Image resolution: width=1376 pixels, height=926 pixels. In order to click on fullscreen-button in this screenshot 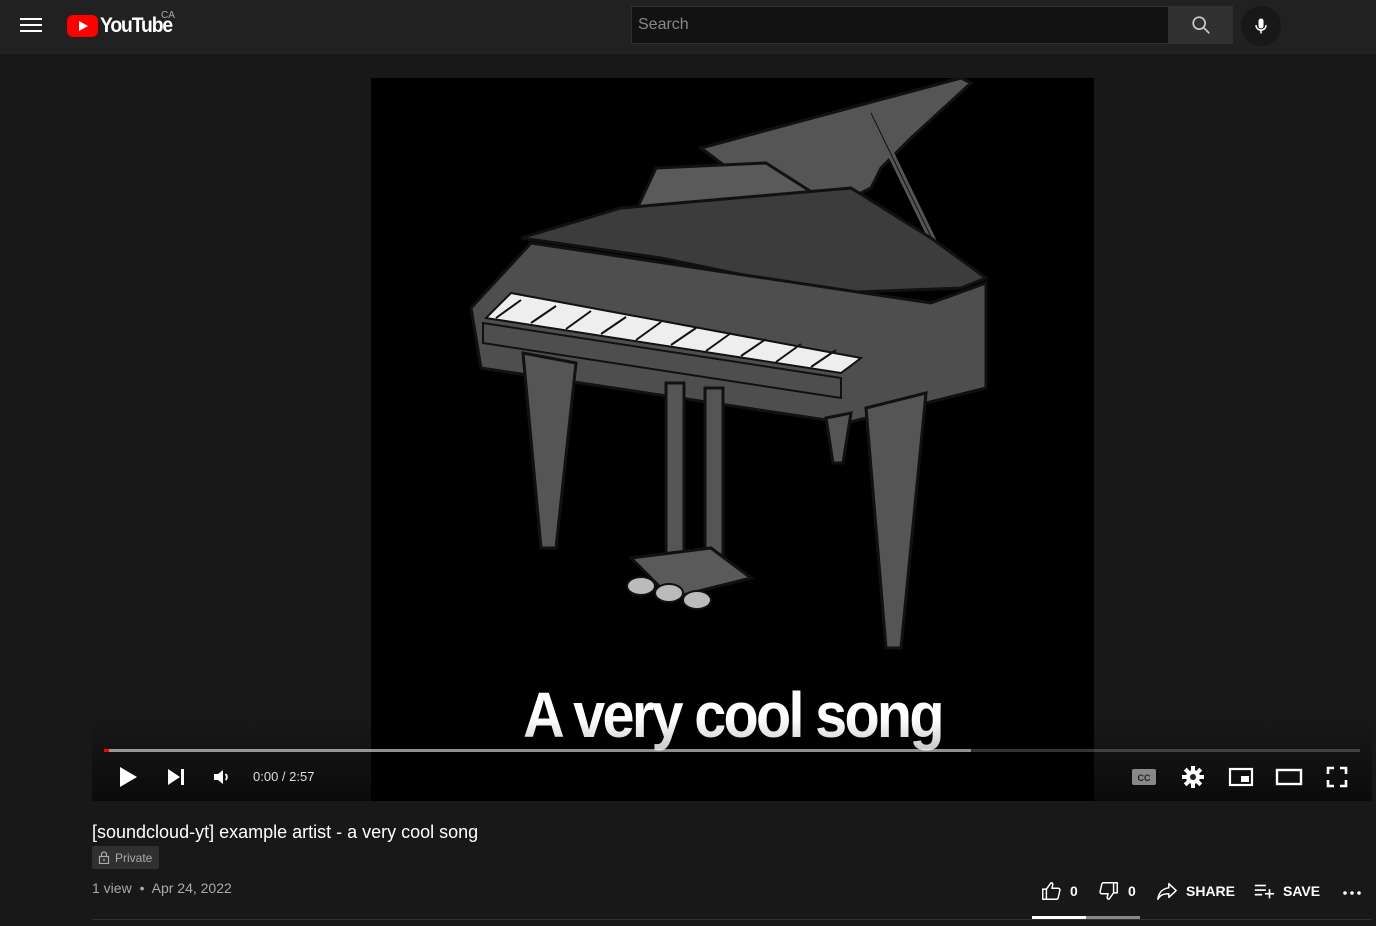, I will do `click(1337, 777)`.